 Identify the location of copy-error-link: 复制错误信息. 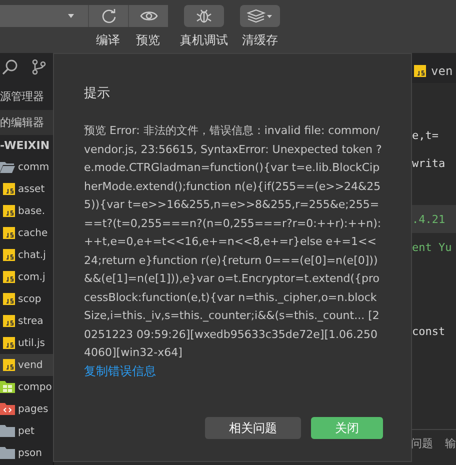
(120, 371).